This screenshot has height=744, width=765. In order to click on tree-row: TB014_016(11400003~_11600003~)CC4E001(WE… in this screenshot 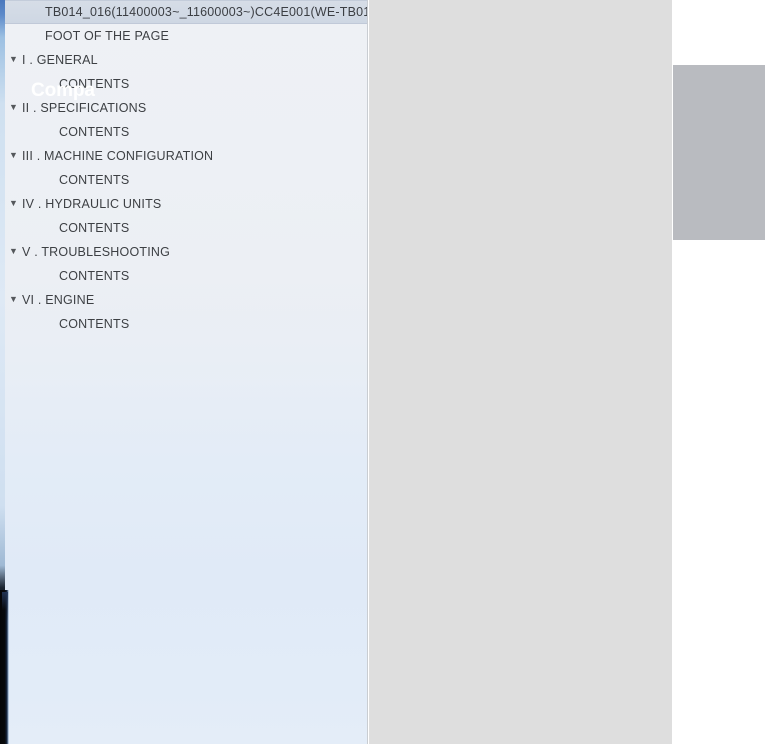, I will do `click(184, 12)`.